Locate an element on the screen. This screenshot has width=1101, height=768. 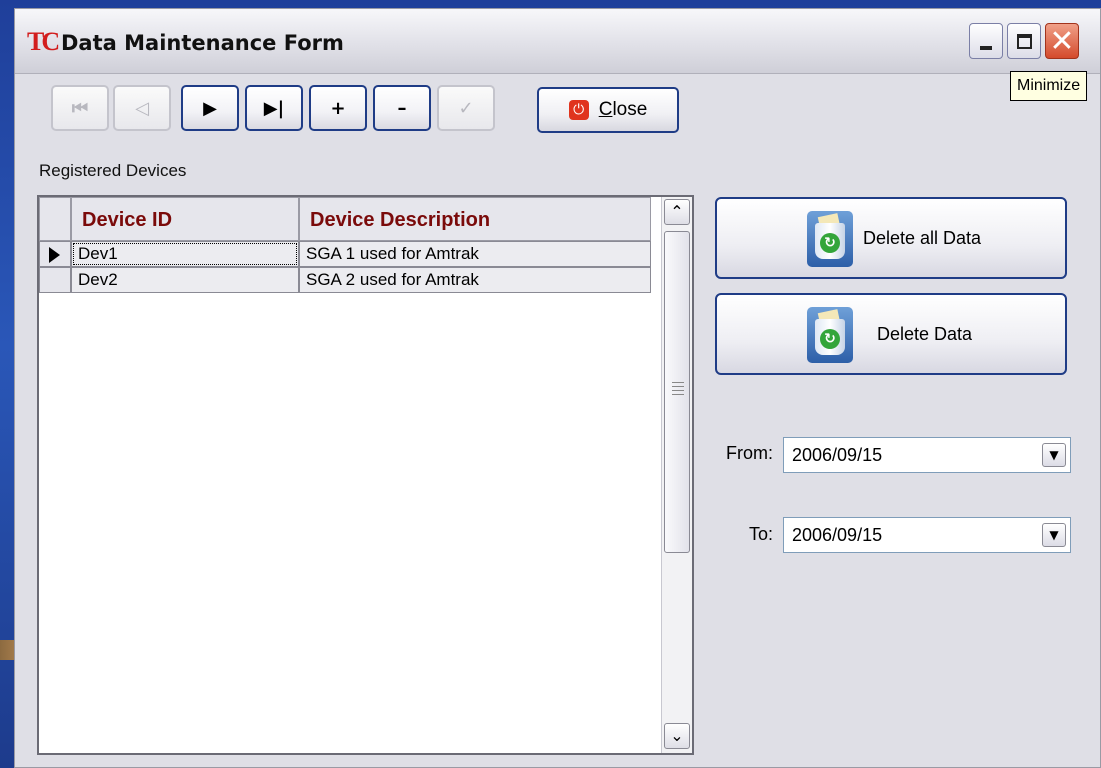
minimize-tooltip: Minimize is located at coordinates (1049, 86).